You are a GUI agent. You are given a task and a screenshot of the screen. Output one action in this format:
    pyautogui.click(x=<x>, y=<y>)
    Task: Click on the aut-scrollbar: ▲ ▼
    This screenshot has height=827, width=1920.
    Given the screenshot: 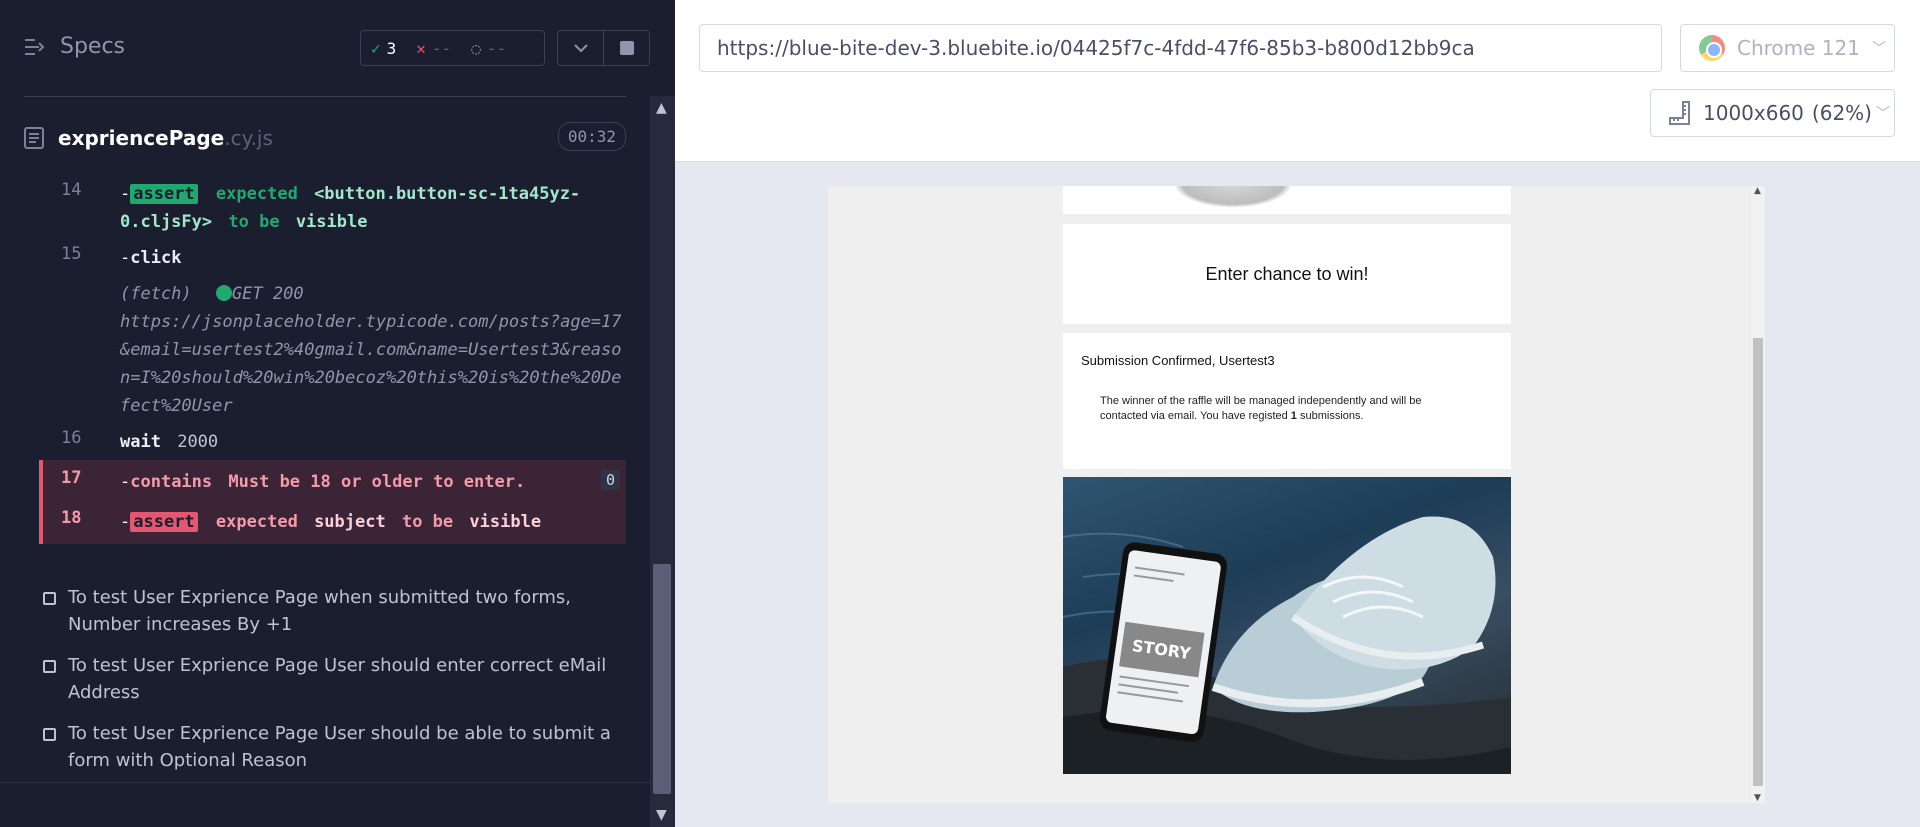 What is the action you would take?
    pyautogui.click(x=1758, y=494)
    